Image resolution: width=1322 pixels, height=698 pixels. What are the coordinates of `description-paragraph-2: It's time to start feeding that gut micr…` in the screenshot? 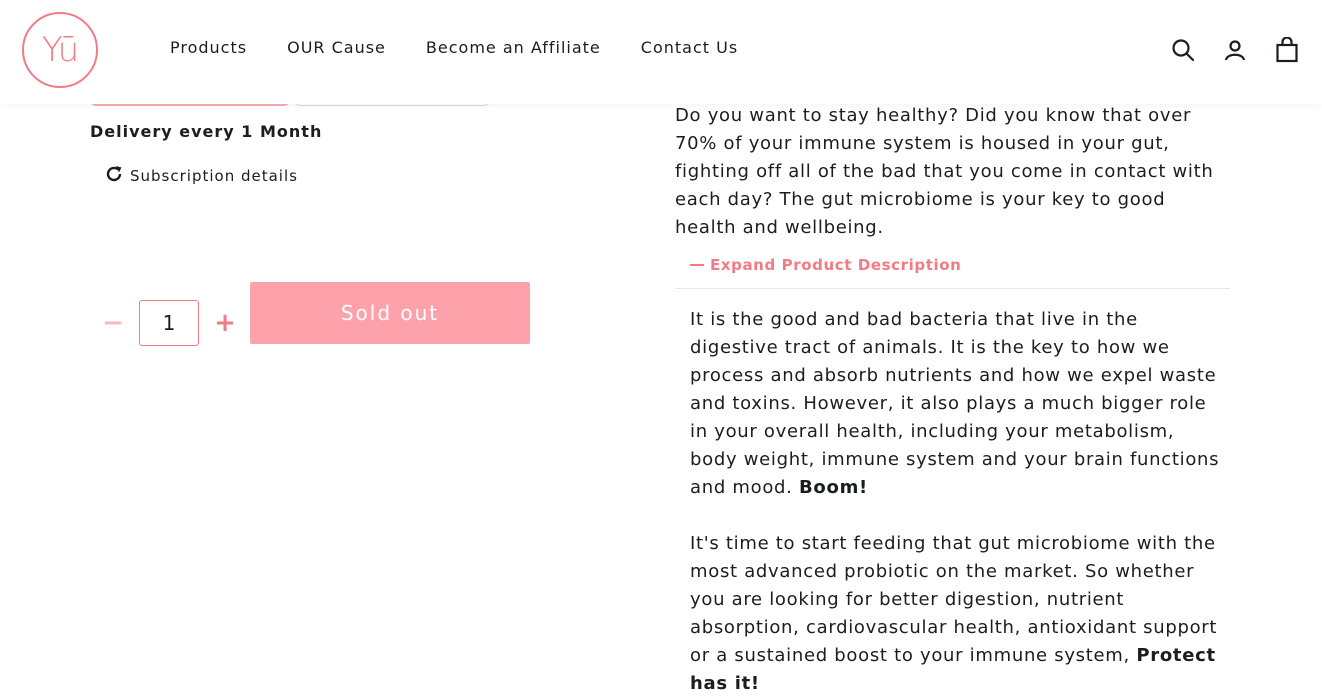 It's located at (955, 614).